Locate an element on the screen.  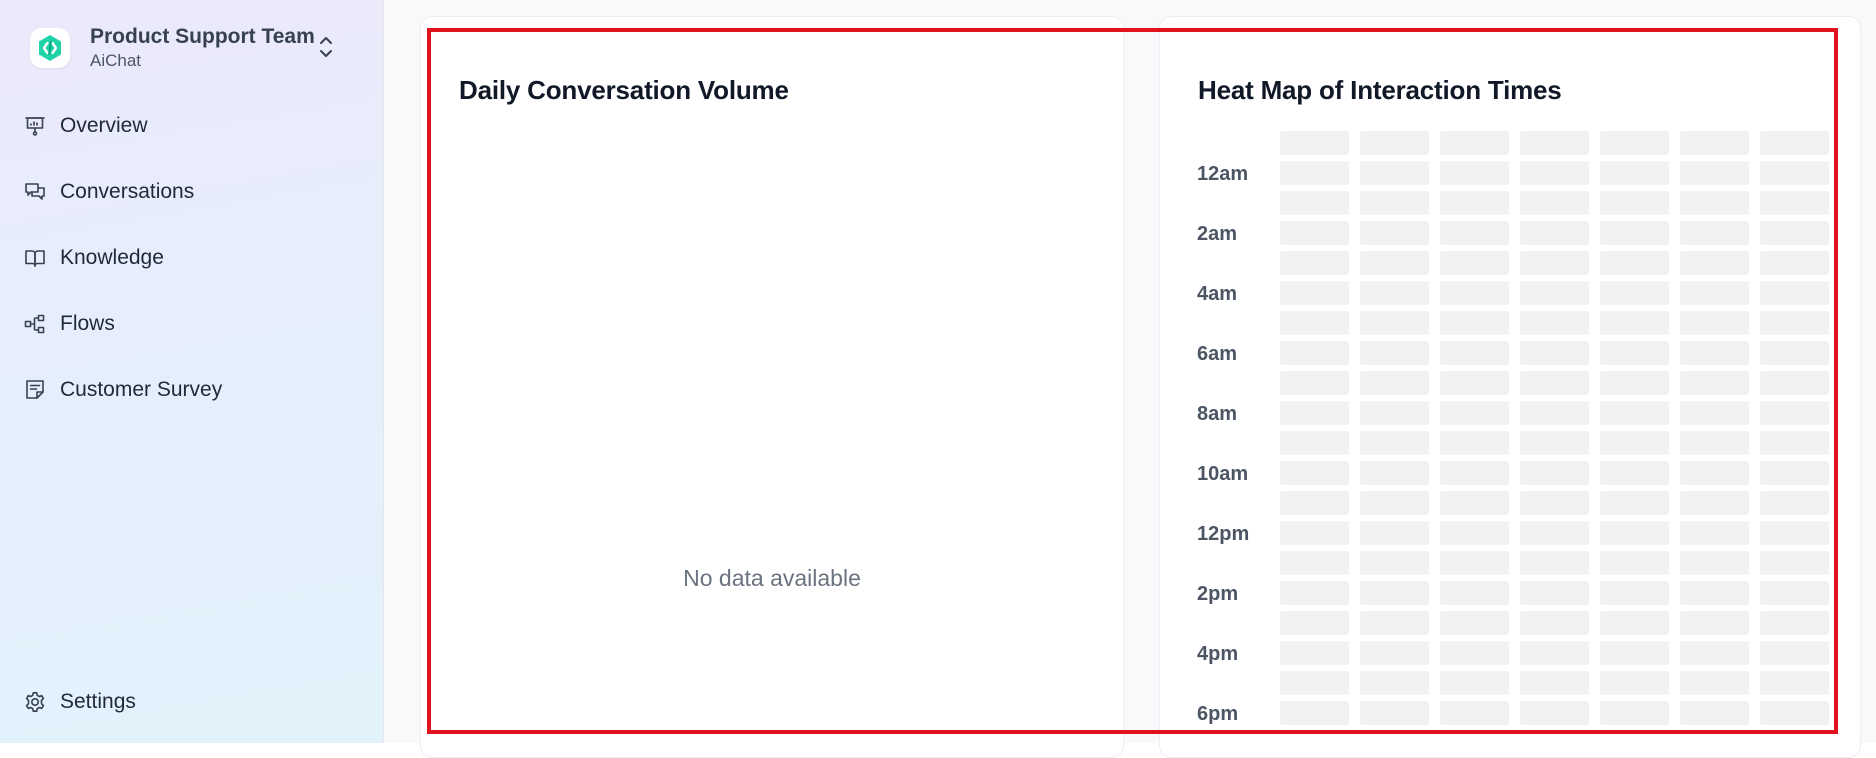
sidebar-item-knowledge: Knowledge is located at coordinates (189, 258).